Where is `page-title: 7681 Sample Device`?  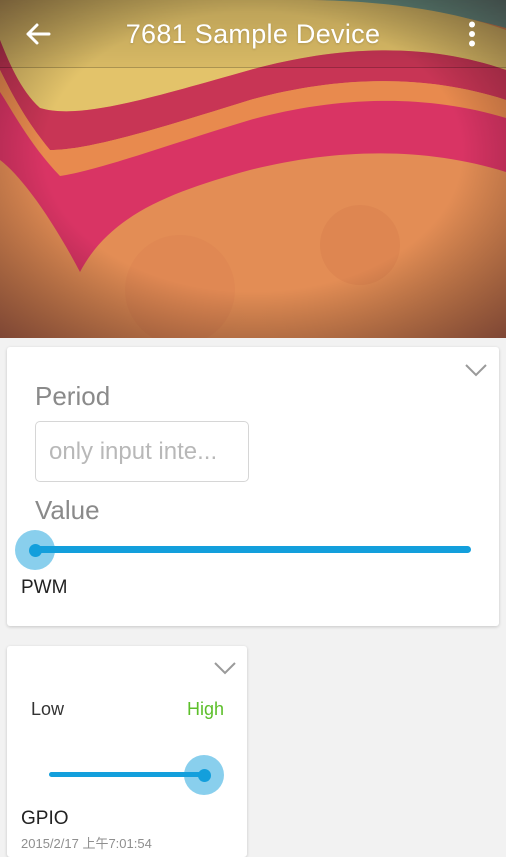 page-title: 7681 Sample Device is located at coordinates (253, 34).